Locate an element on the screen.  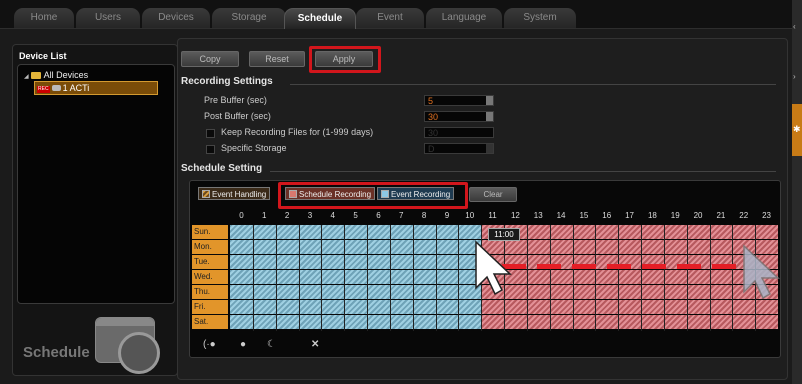
hour-label: 12 is located at coordinates (515, 215).